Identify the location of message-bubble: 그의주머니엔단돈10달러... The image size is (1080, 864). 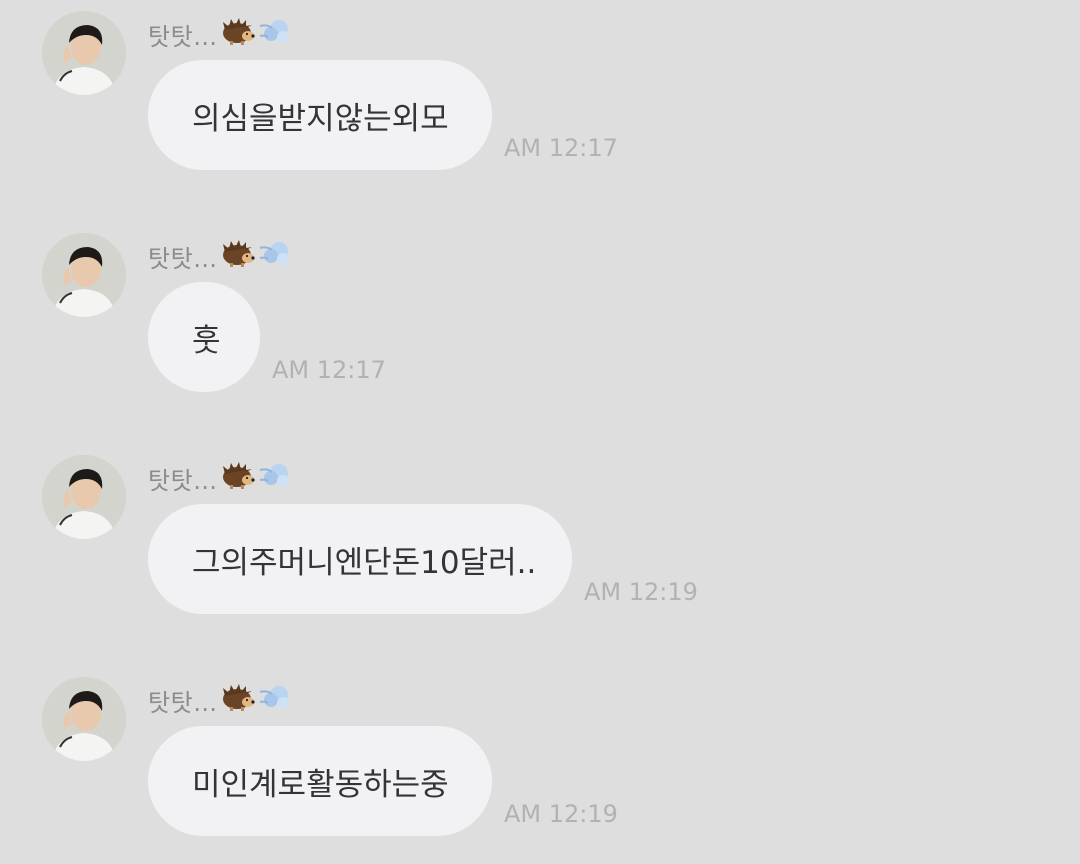
(360, 559).